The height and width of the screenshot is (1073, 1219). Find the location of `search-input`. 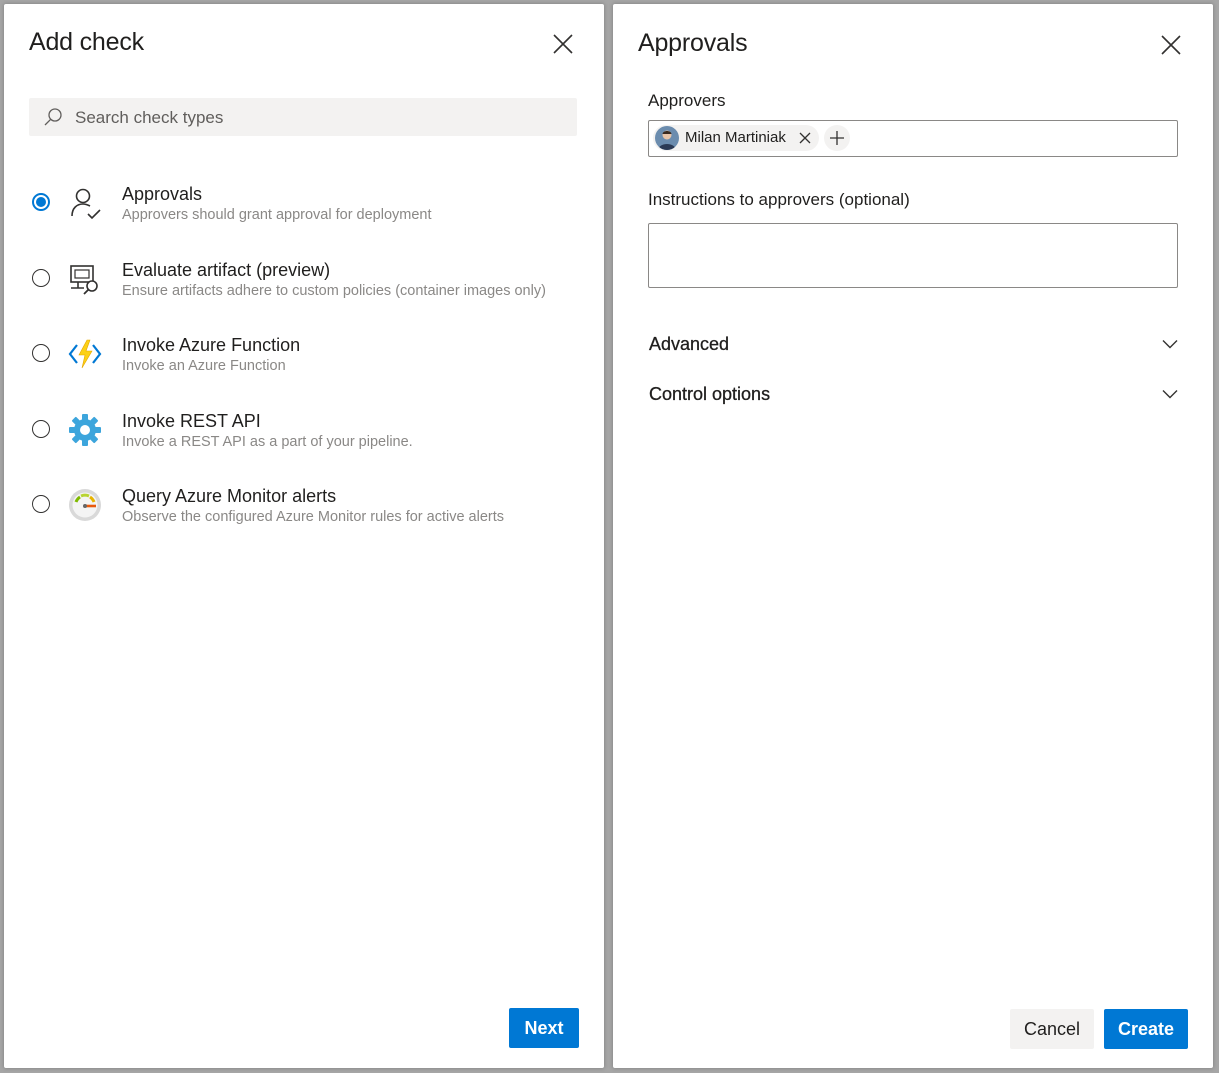

search-input is located at coordinates (320, 118).